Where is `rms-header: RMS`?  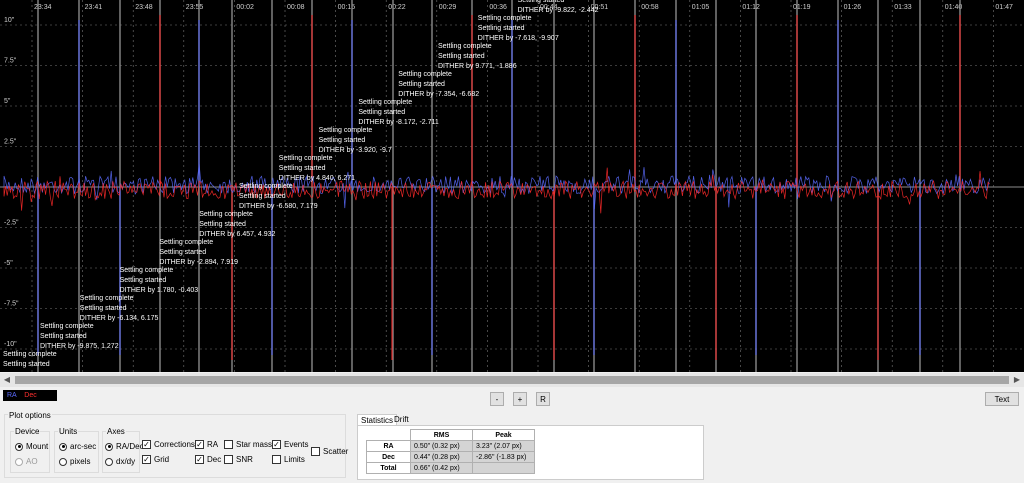
rms-header: RMS is located at coordinates (441, 435).